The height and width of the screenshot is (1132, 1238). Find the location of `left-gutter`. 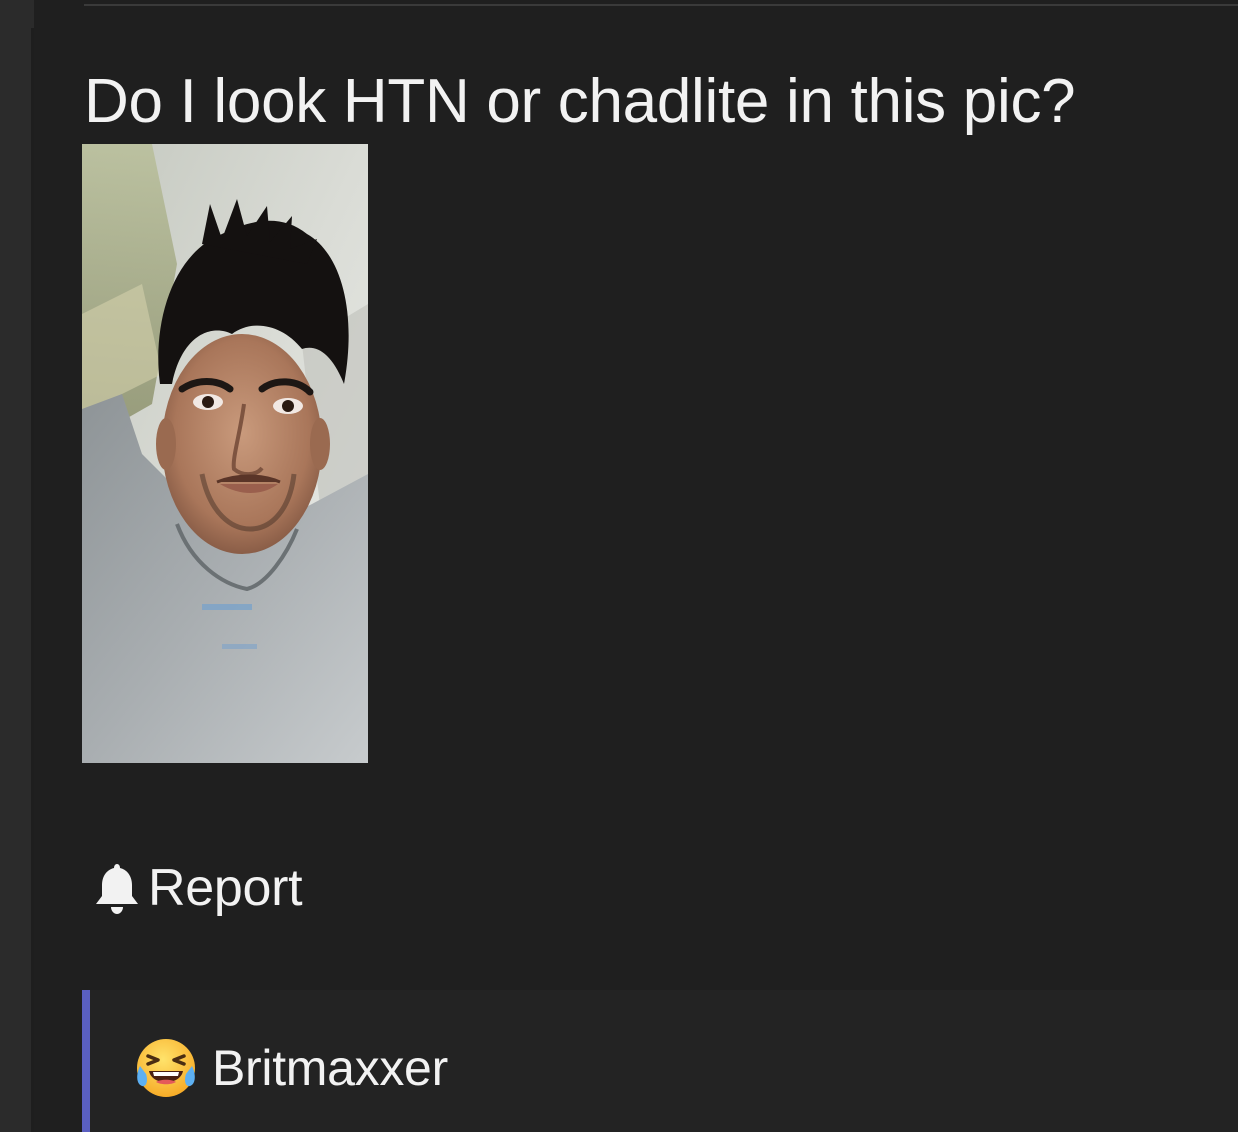

left-gutter is located at coordinates (17, 566).